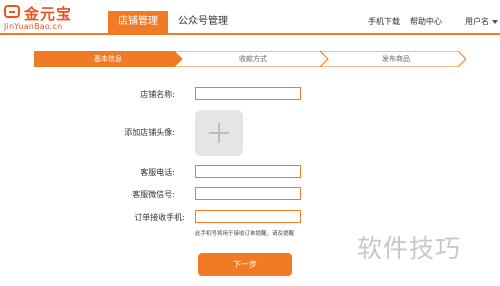 This screenshot has width=500, height=286. Describe the element at coordinates (495, 21) in the screenshot. I see `chevron-down-icon` at that location.